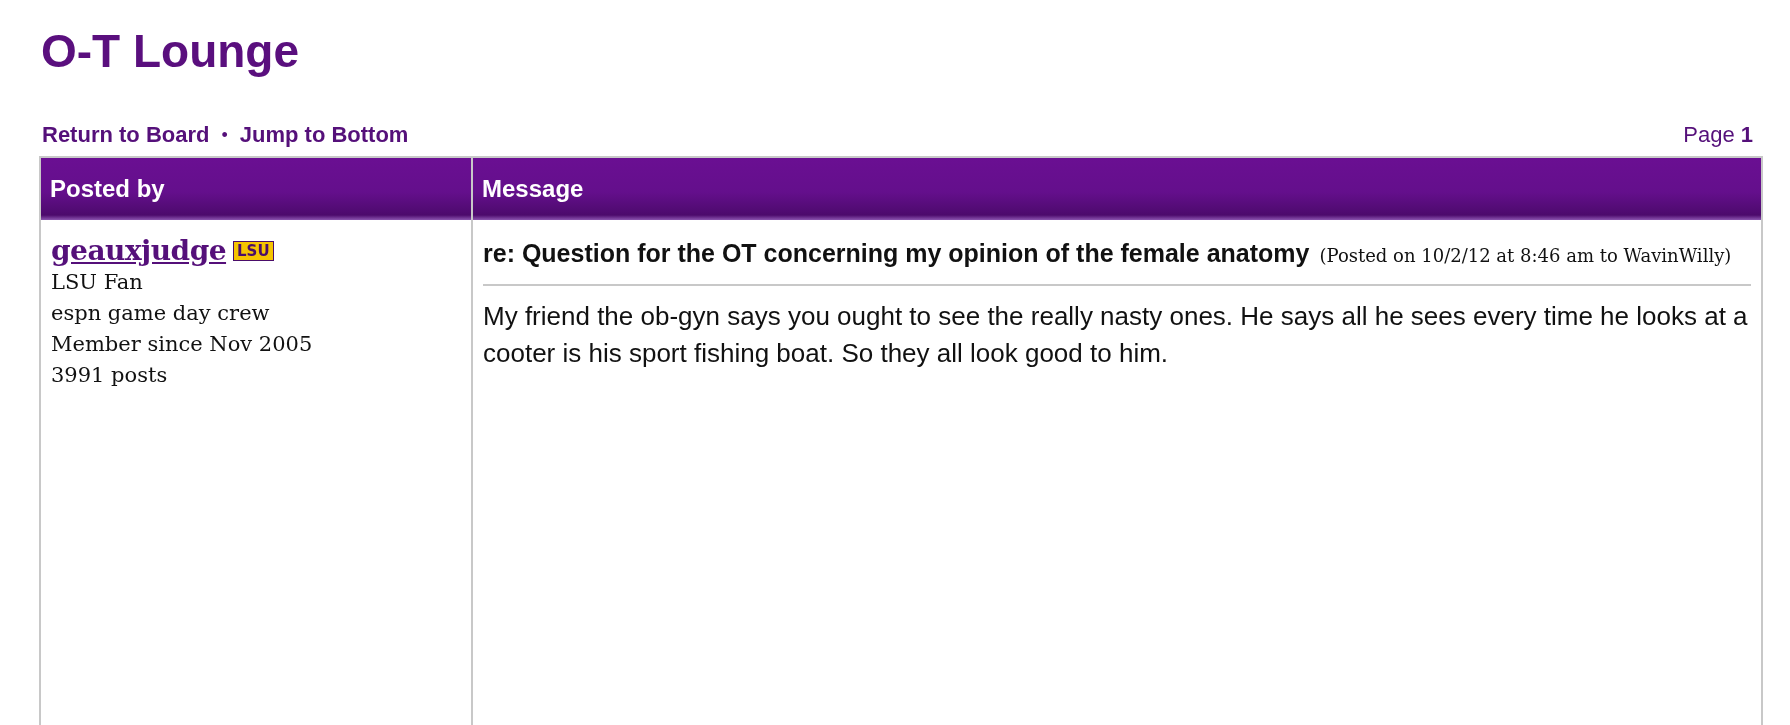  What do you see at coordinates (110, 375) in the screenshot?
I see `author-detail: 3991 posts` at bounding box center [110, 375].